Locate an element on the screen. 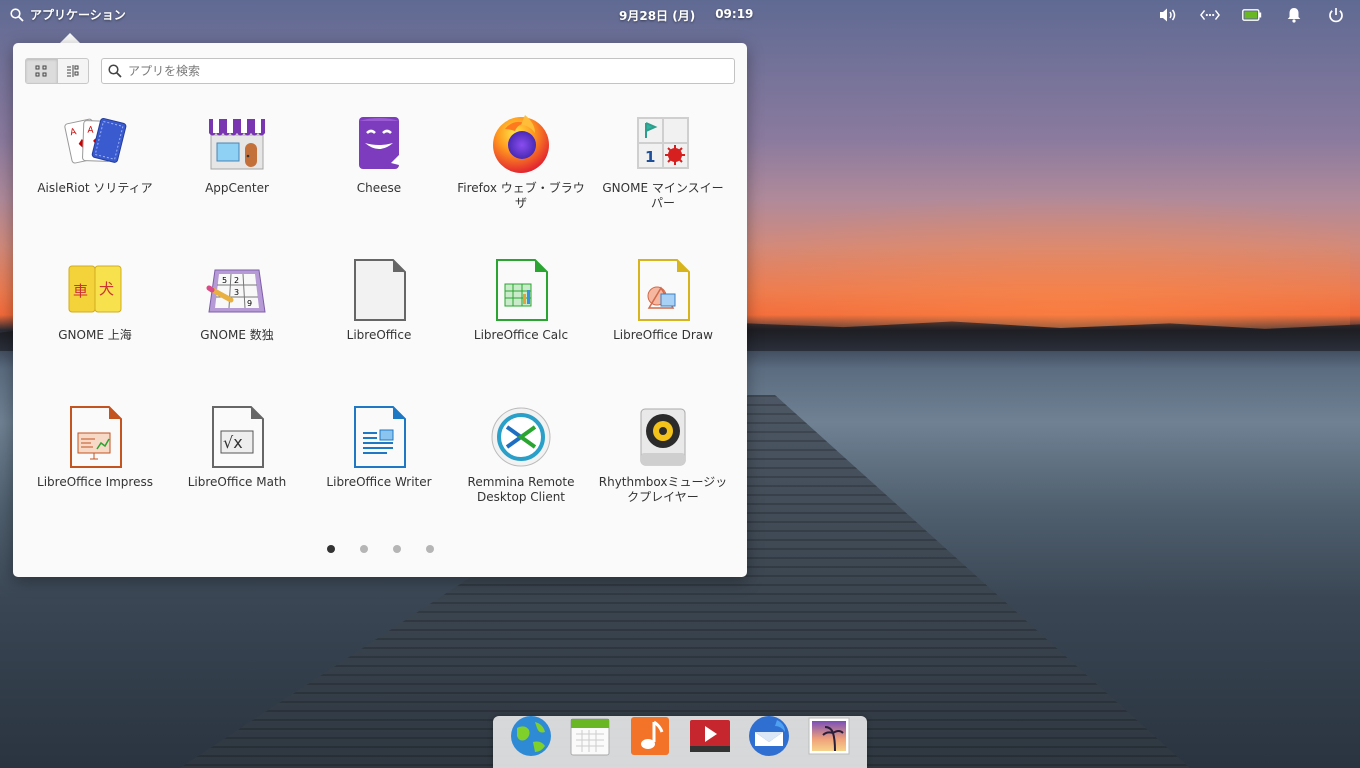  videos-icon is located at coordinates (710, 736).